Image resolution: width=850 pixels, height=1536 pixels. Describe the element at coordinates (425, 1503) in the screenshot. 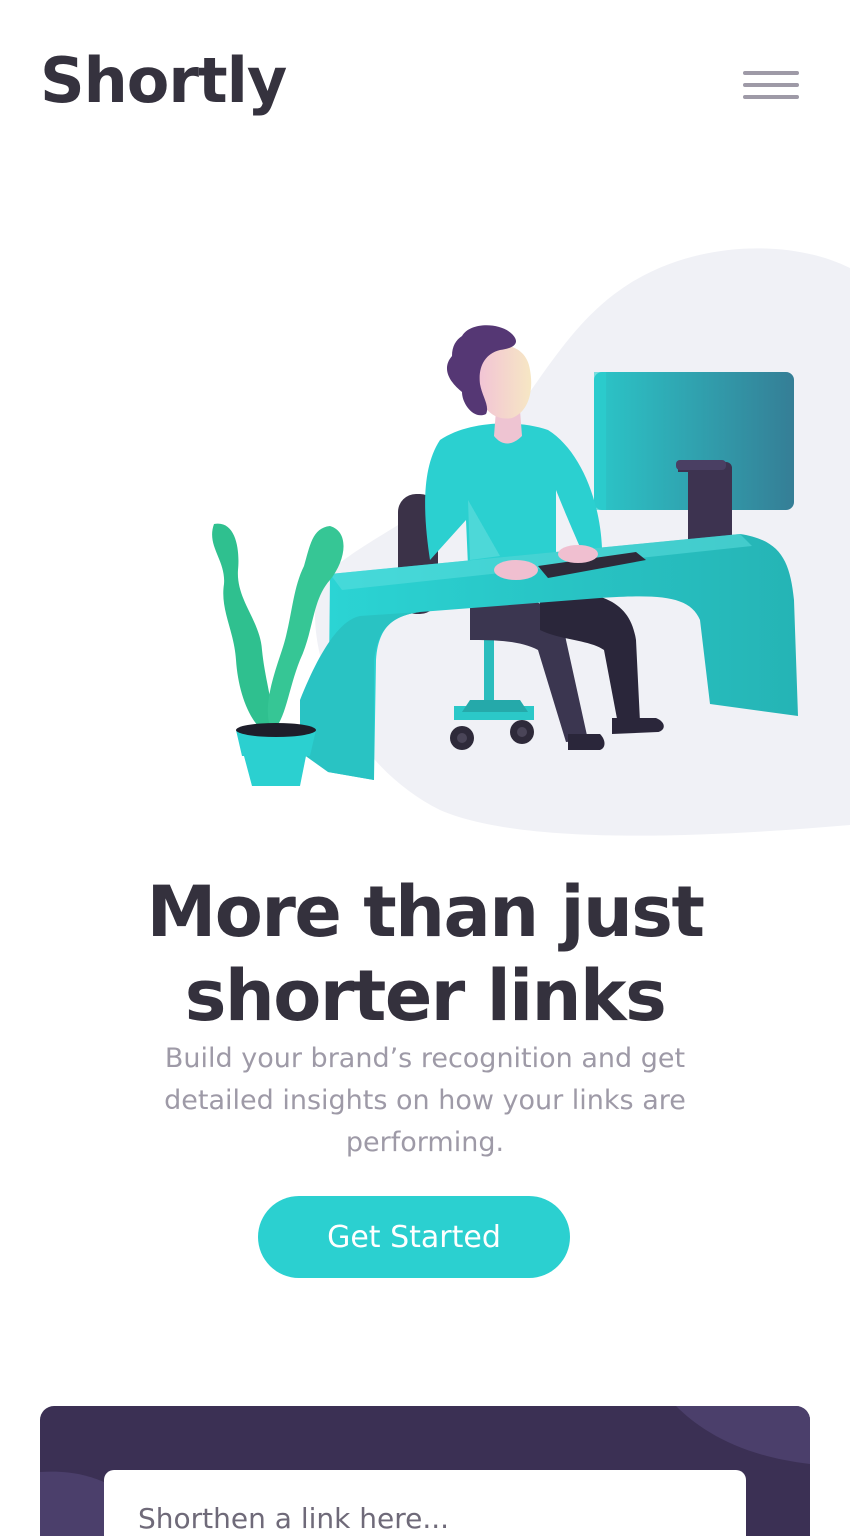

I see `shorten-link-input` at that location.